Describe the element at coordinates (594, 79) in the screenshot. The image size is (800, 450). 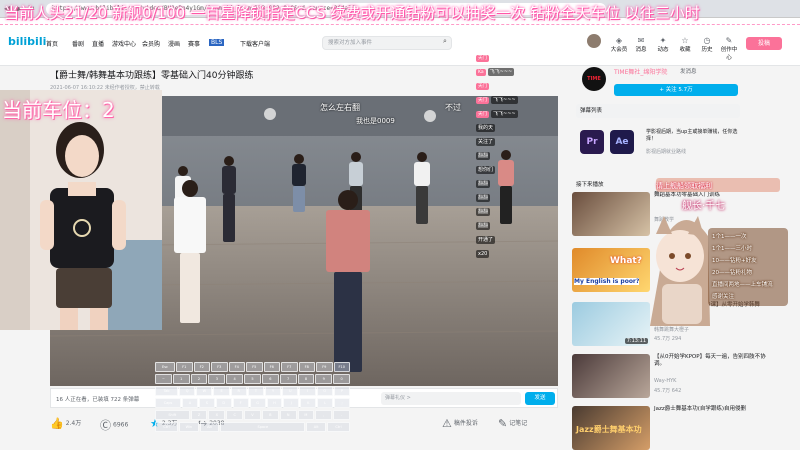
I see `uploader-avatar: TIME` at that location.